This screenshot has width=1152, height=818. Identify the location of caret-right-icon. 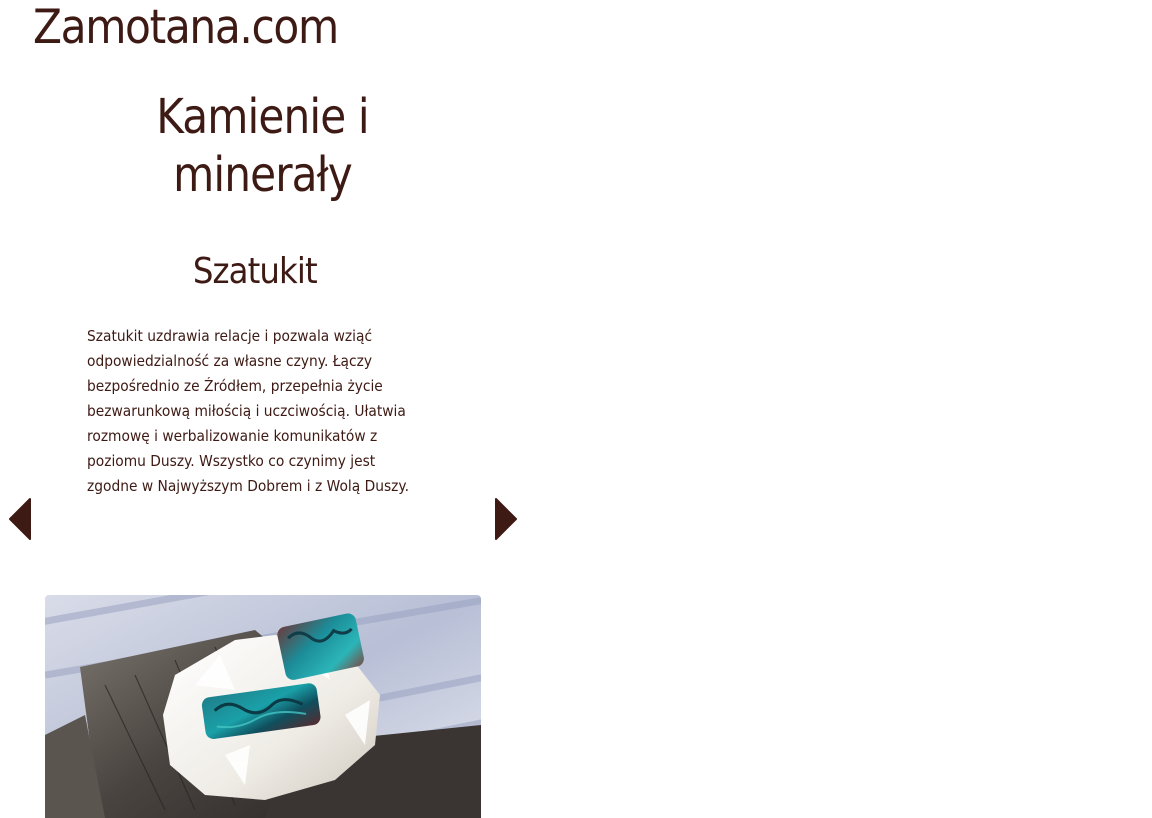
(506, 519).